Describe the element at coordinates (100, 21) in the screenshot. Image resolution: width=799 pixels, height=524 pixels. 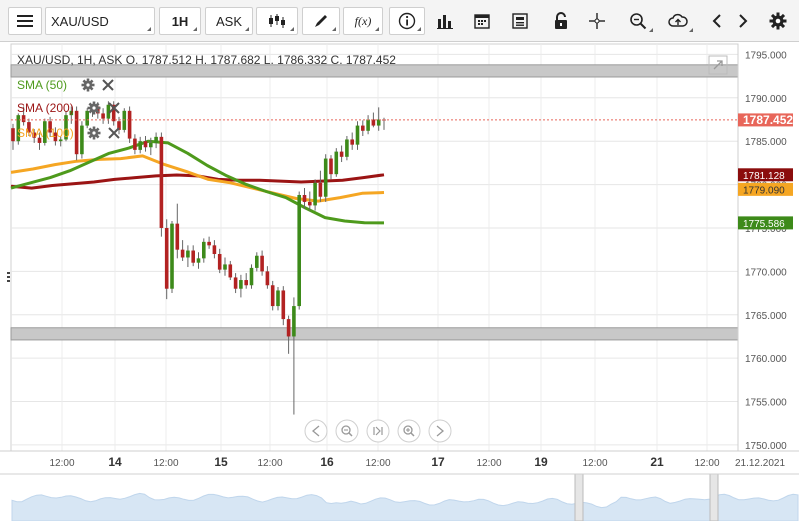
I see `symbol-selector: XAU/USD` at that location.